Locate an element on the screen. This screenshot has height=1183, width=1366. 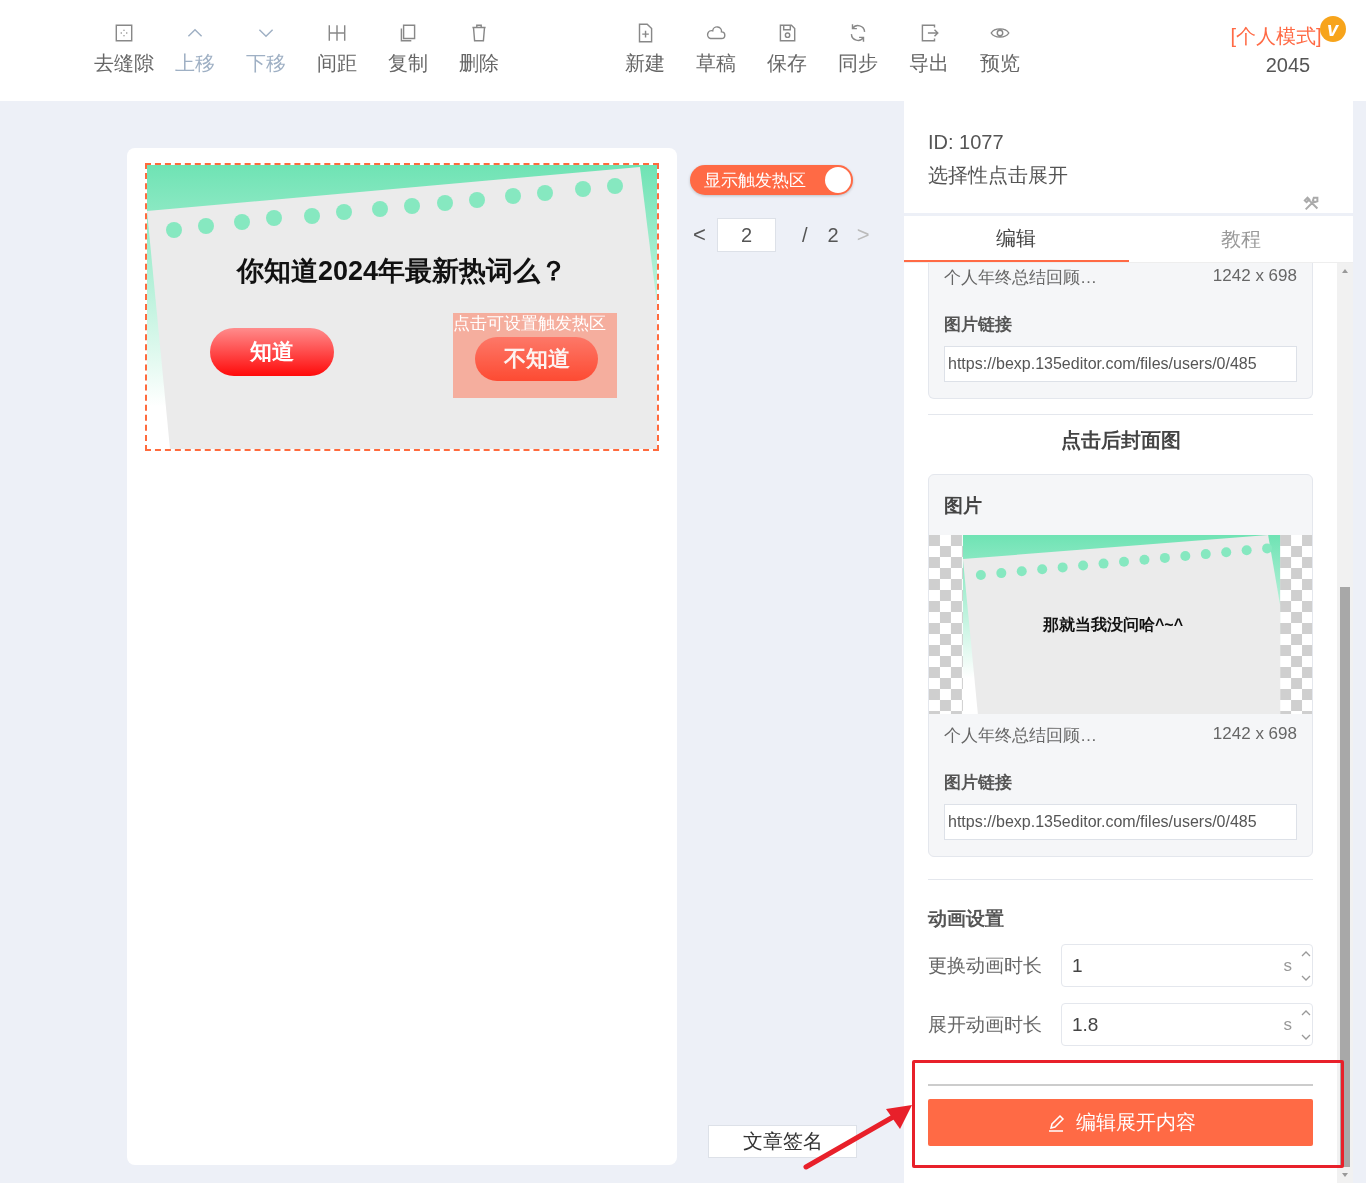
tools-icon is located at coordinates (1312, 204).